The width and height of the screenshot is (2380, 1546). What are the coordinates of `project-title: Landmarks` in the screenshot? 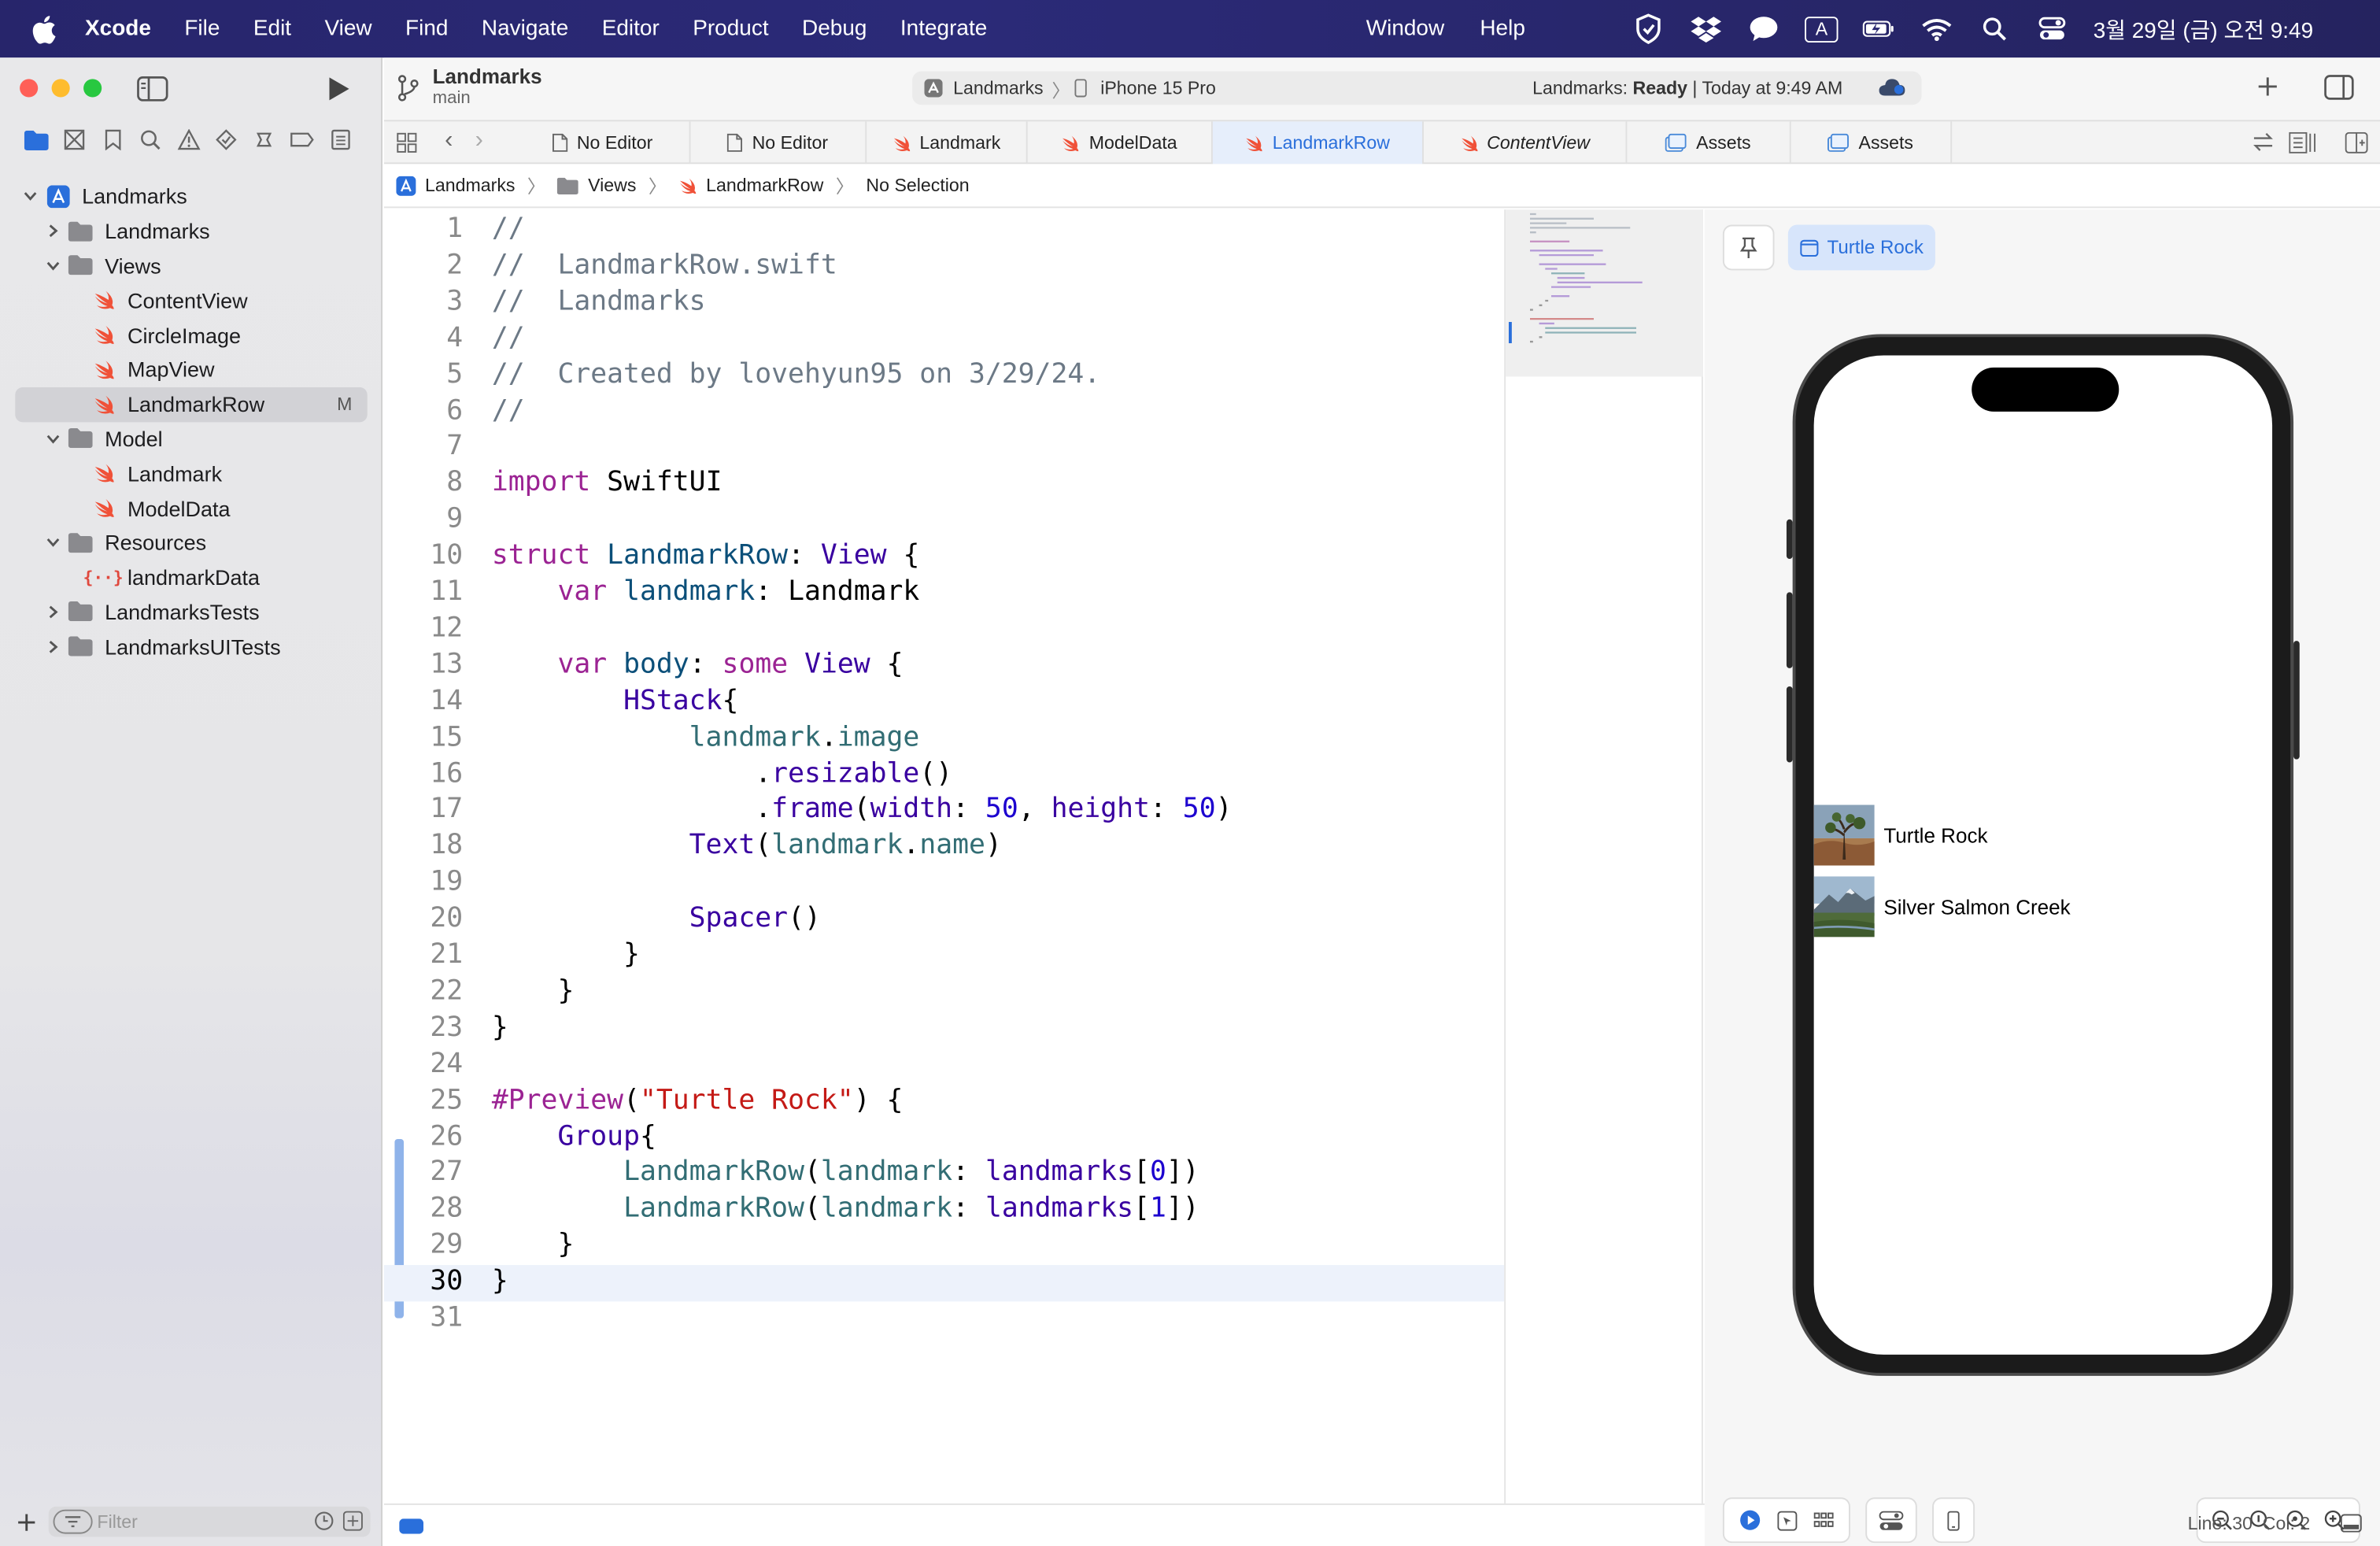 It's located at (487, 76).